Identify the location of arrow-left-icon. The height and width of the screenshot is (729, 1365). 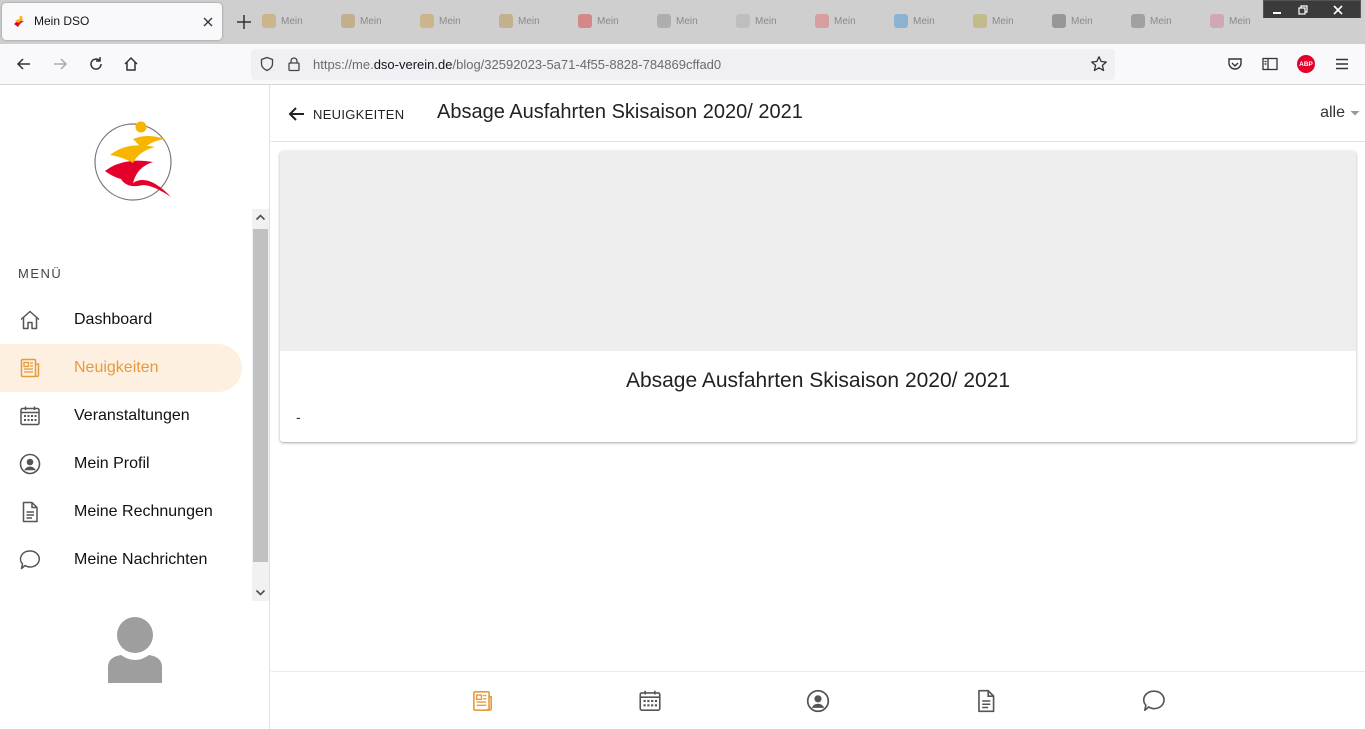
(296, 114).